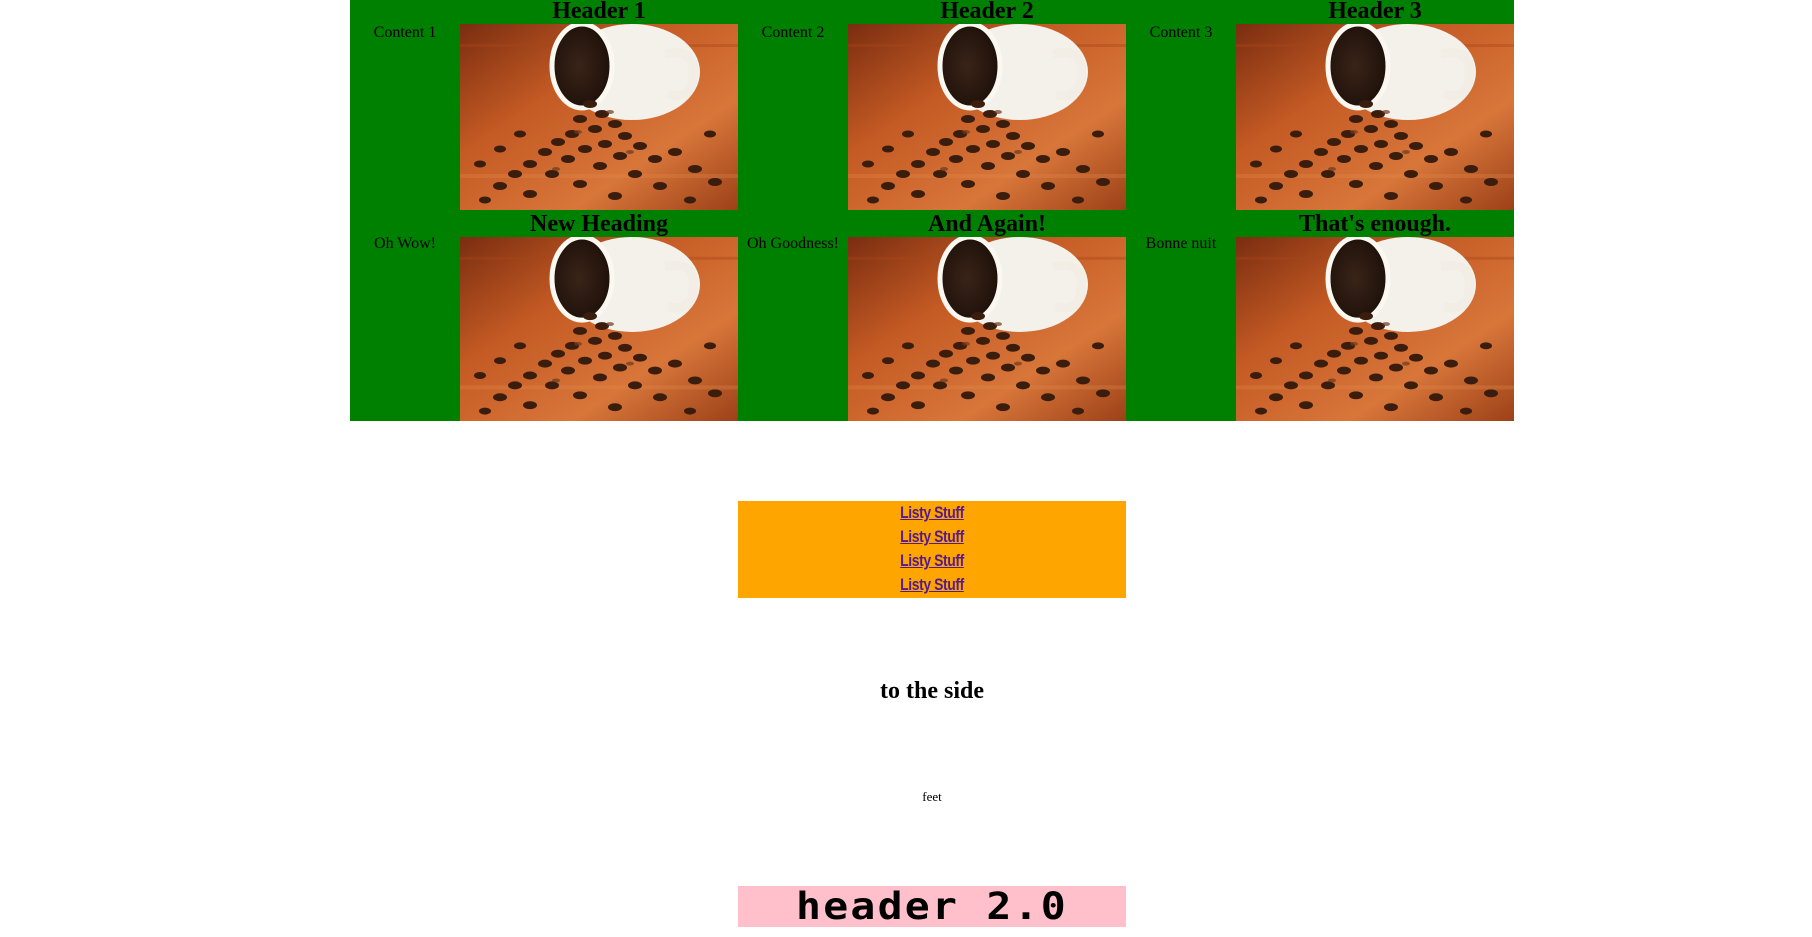 Image resolution: width=1812 pixels, height=937 pixels. I want to click on cell-content: Oh Goodness!, so click(793, 243).